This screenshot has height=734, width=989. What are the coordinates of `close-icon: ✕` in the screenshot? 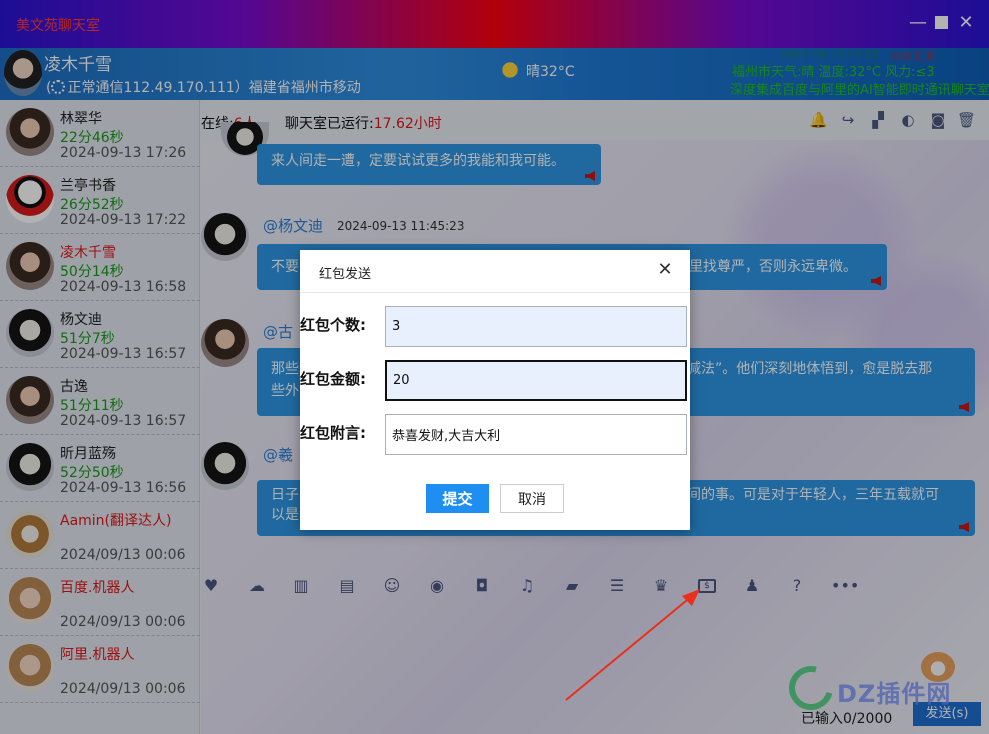 It's located at (665, 270).